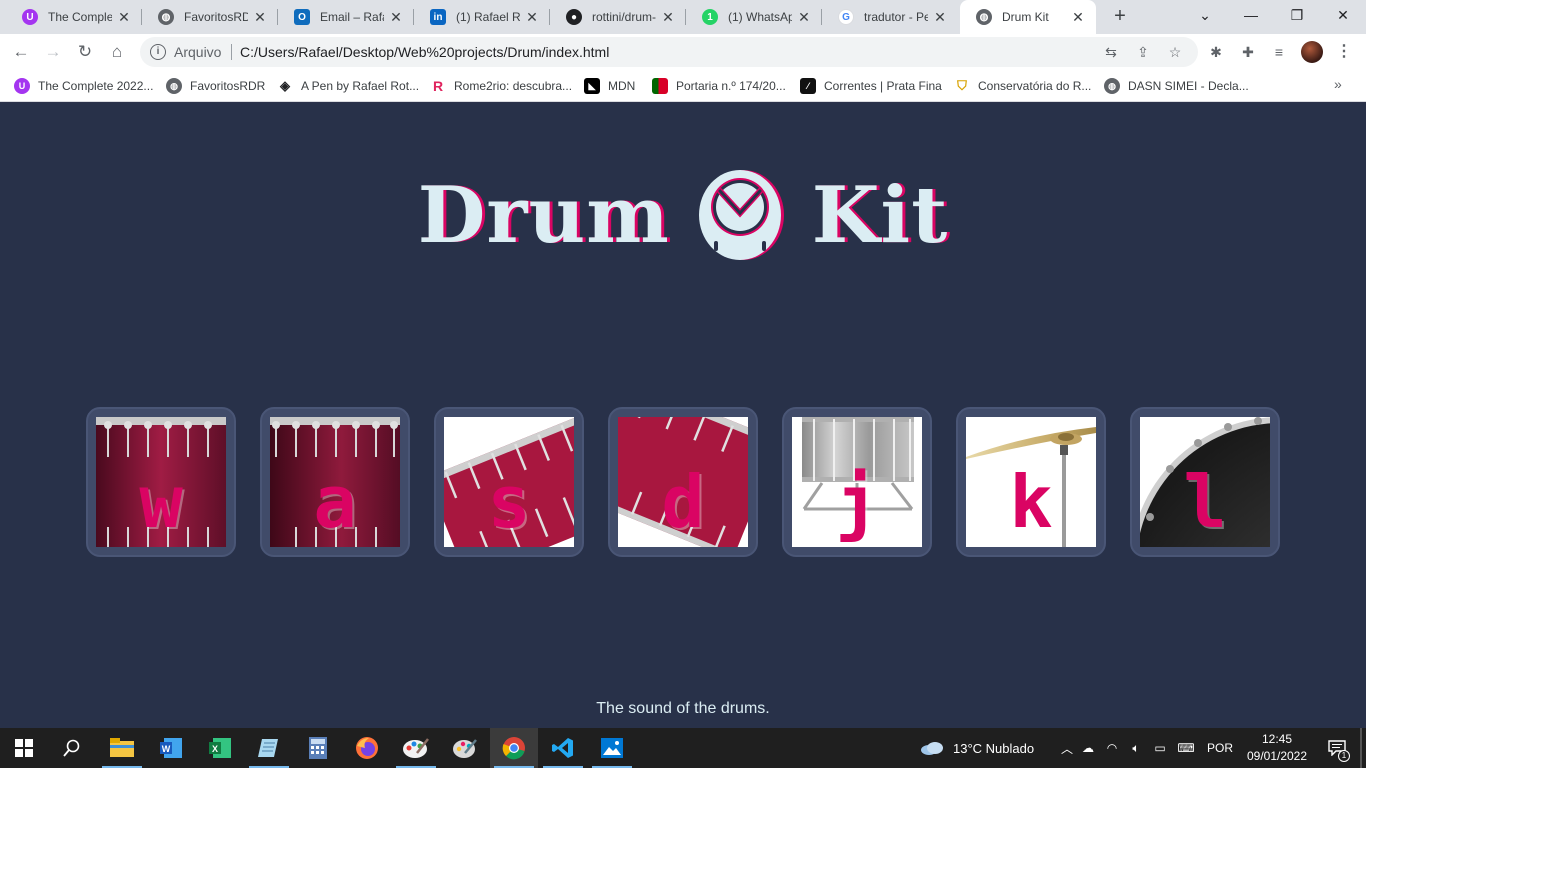 The width and height of the screenshot is (1556, 870). I want to click on notepad-button, so click(269, 748).